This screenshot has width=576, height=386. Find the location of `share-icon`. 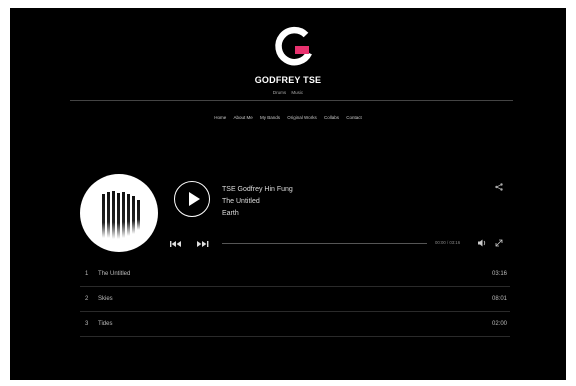

share-icon is located at coordinates (499, 187).